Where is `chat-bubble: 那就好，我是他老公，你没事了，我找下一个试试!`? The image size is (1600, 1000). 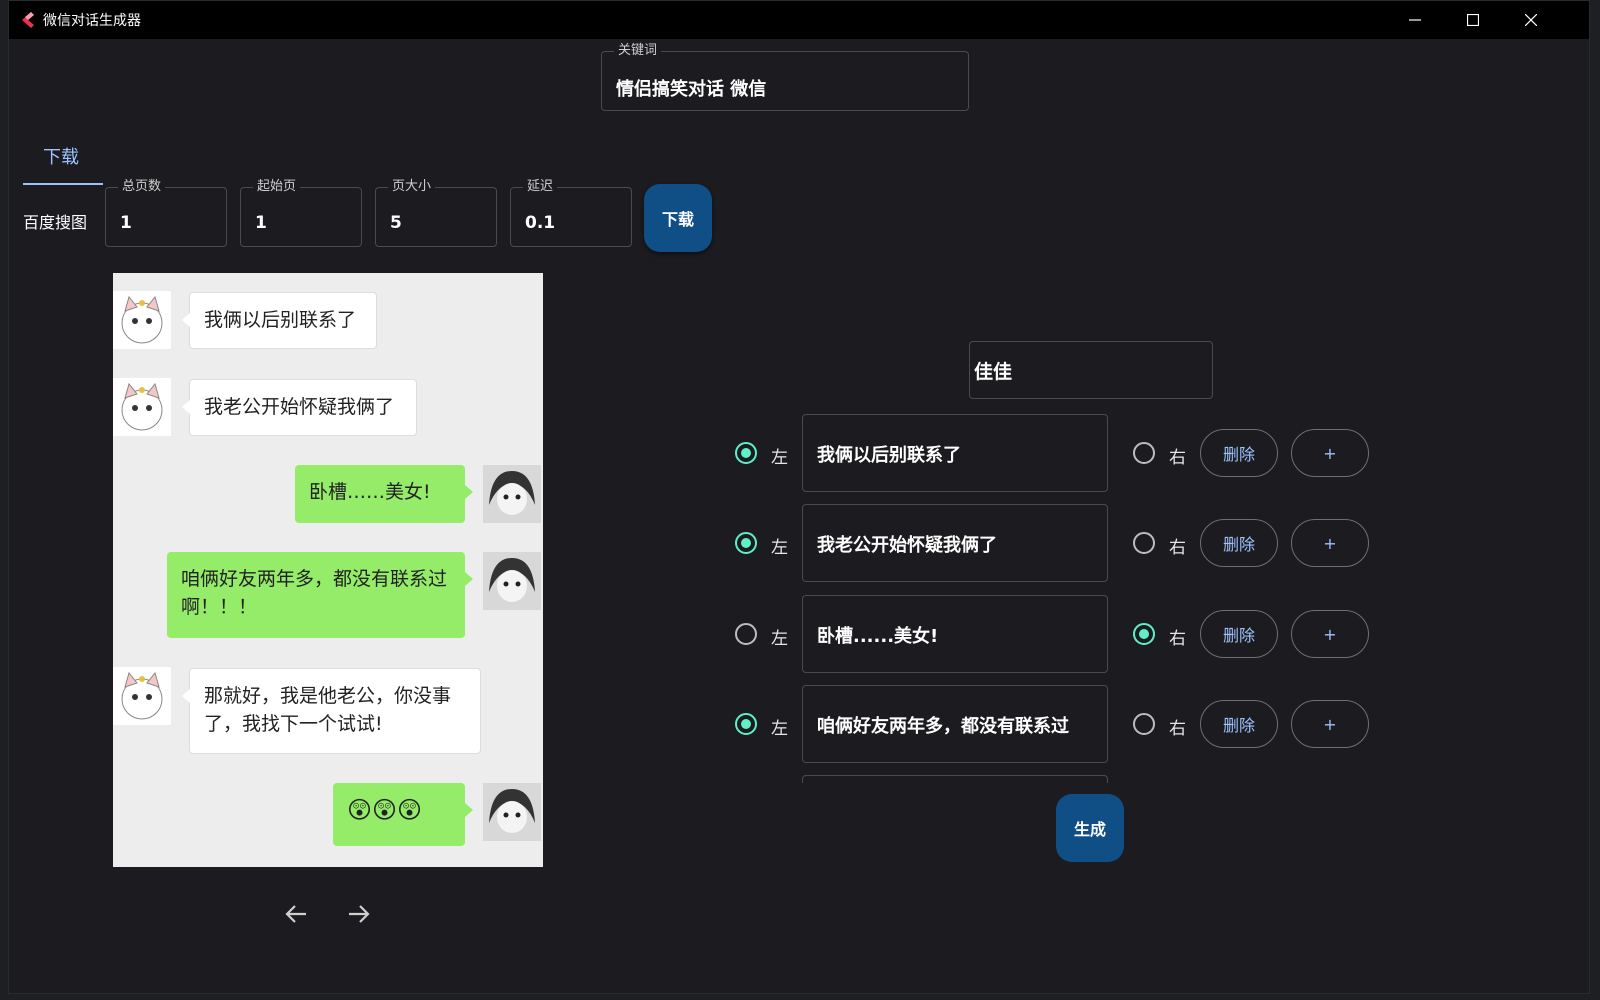
chat-bubble: 那就好，我是他老公，你没事了，我找下一个试试! is located at coordinates (331, 711).